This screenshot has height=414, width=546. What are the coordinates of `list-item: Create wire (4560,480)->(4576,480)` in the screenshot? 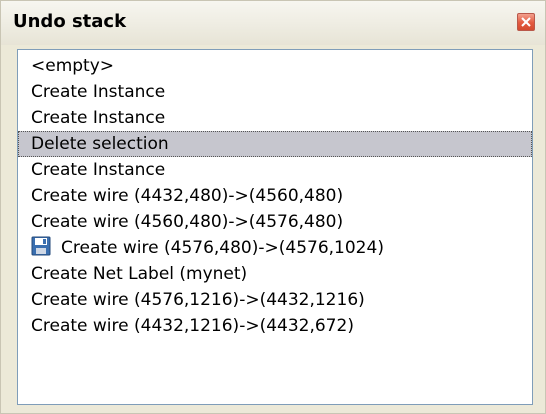 It's located at (275, 222).